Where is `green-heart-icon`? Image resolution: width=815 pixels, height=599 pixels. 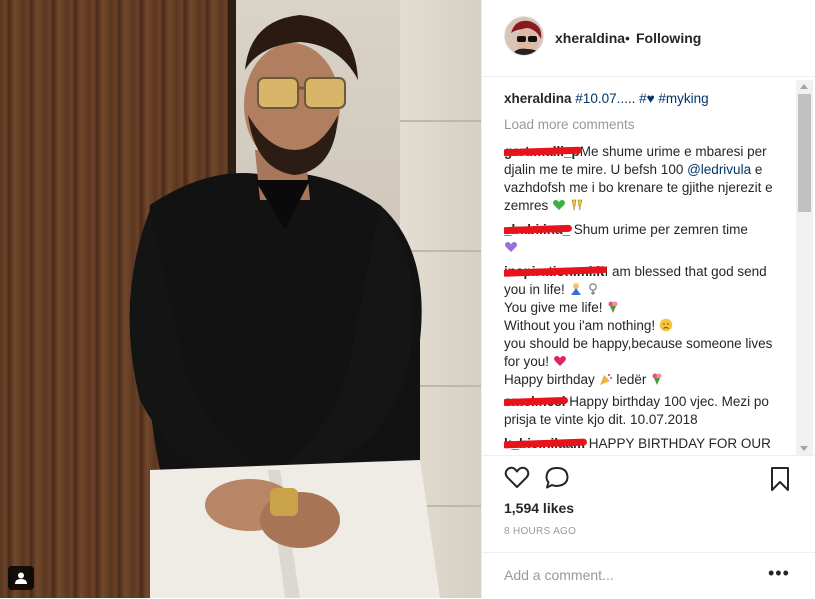 green-heart-icon is located at coordinates (559, 205).